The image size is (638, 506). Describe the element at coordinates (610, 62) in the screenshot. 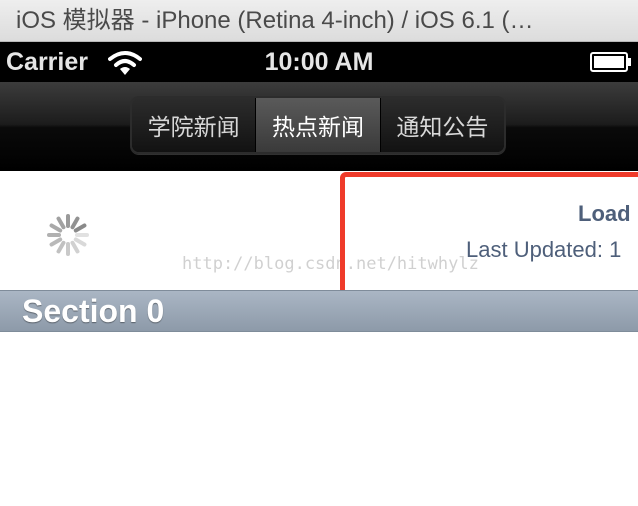

I see `battery-icon` at that location.